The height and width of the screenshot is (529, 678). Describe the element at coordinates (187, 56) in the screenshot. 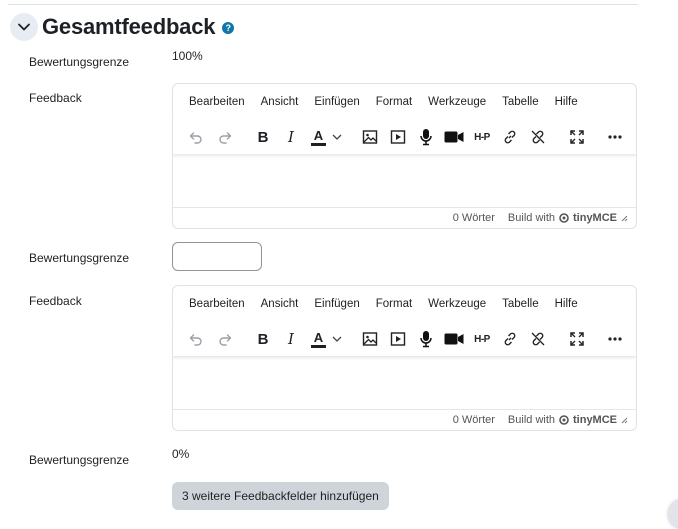

I see `grade-boundary-value: 100%` at that location.